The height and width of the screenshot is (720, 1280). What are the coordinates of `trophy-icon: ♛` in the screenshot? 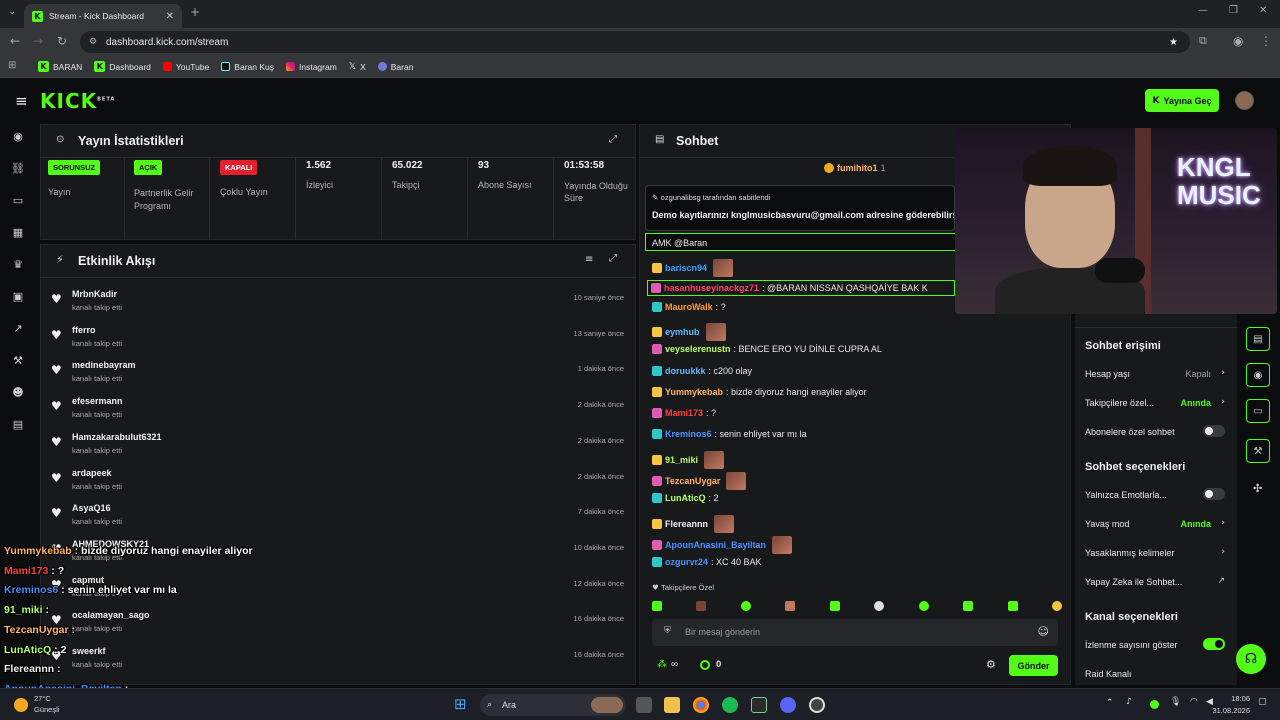 It's located at (18, 265).